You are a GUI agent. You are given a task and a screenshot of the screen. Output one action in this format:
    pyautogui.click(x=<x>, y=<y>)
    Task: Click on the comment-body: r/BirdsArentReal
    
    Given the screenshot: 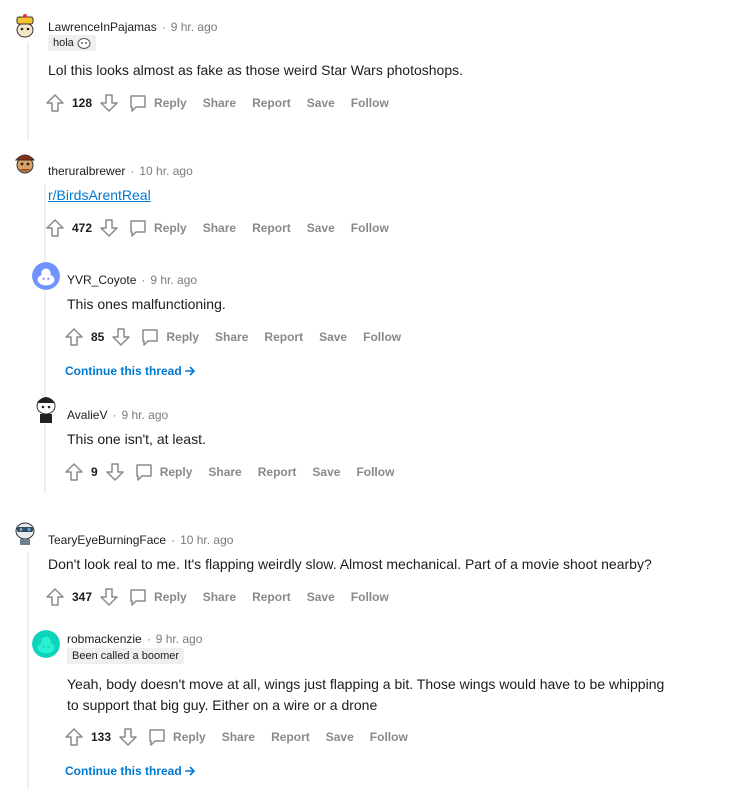 What is the action you would take?
    pyautogui.click(x=99, y=195)
    